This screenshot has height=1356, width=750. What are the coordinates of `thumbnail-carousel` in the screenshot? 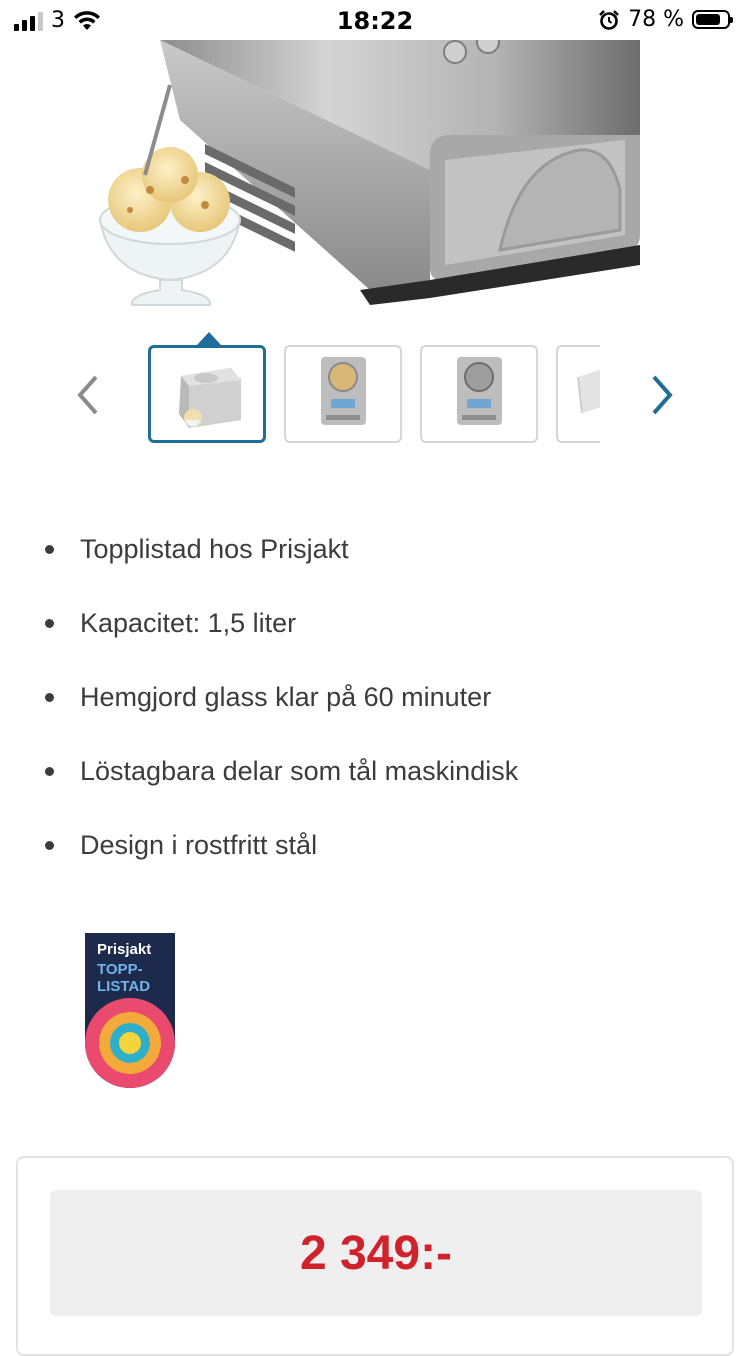 It's located at (375, 395).